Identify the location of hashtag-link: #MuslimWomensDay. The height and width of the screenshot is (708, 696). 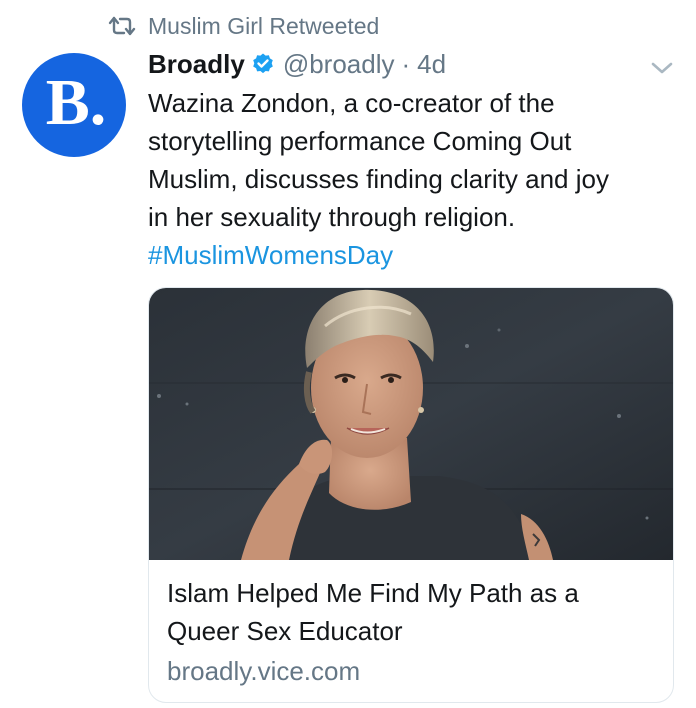
(413, 255).